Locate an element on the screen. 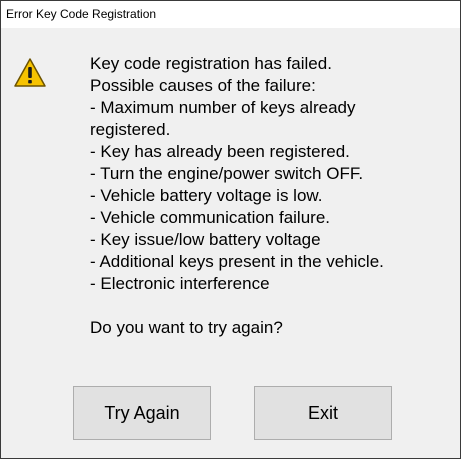 This screenshot has width=461, height=459. message-line: - Vehicle communication failure. is located at coordinates (210, 217).